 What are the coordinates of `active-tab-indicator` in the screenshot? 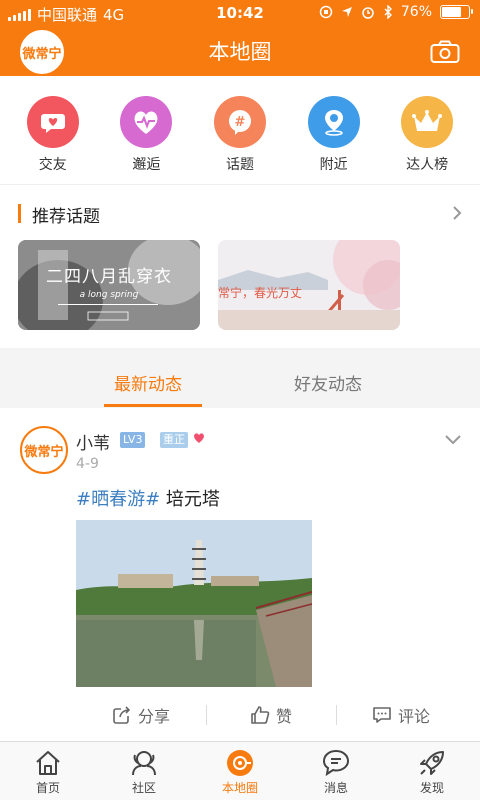 It's located at (153, 405).